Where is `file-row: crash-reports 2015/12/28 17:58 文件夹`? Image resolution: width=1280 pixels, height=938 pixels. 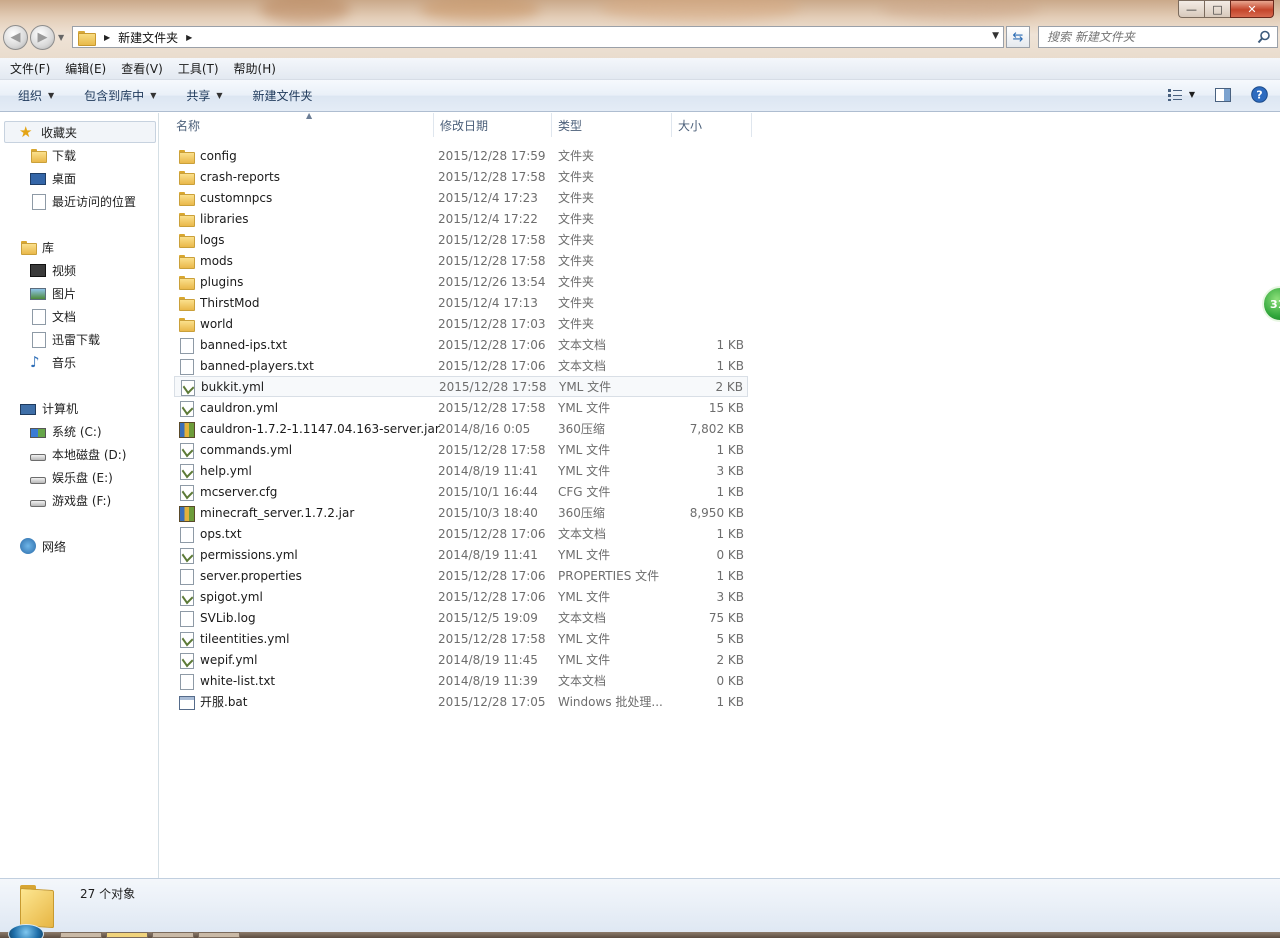 file-row: crash-reports 2015/12/28 17:58 文件夹 is located at coordinates (461, 176).